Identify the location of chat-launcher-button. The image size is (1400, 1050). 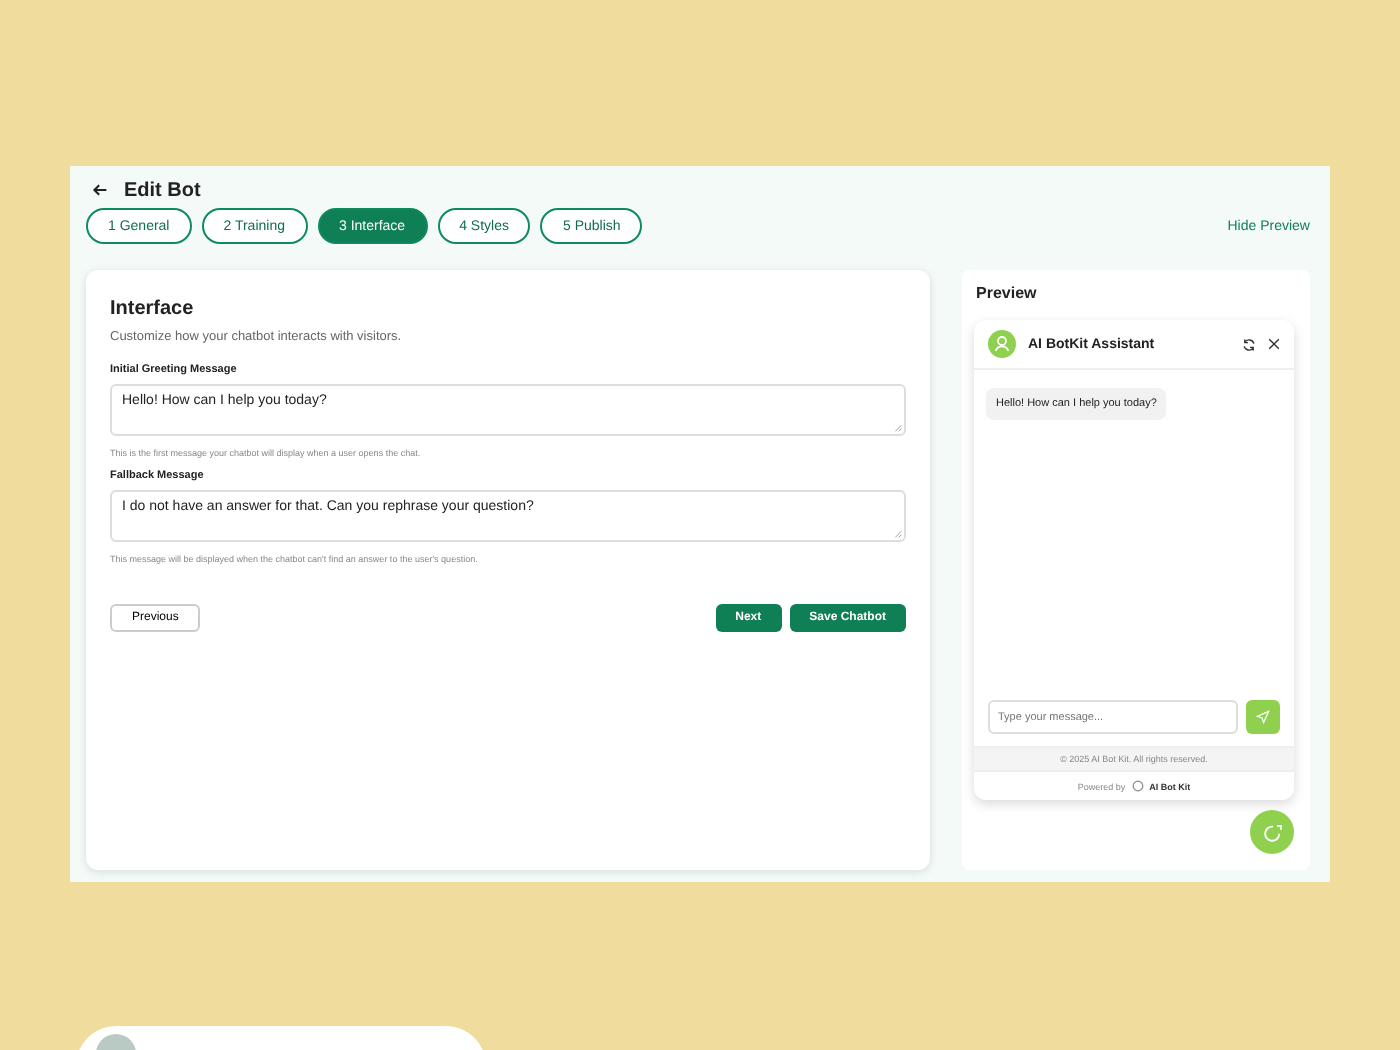
(1272, 832).